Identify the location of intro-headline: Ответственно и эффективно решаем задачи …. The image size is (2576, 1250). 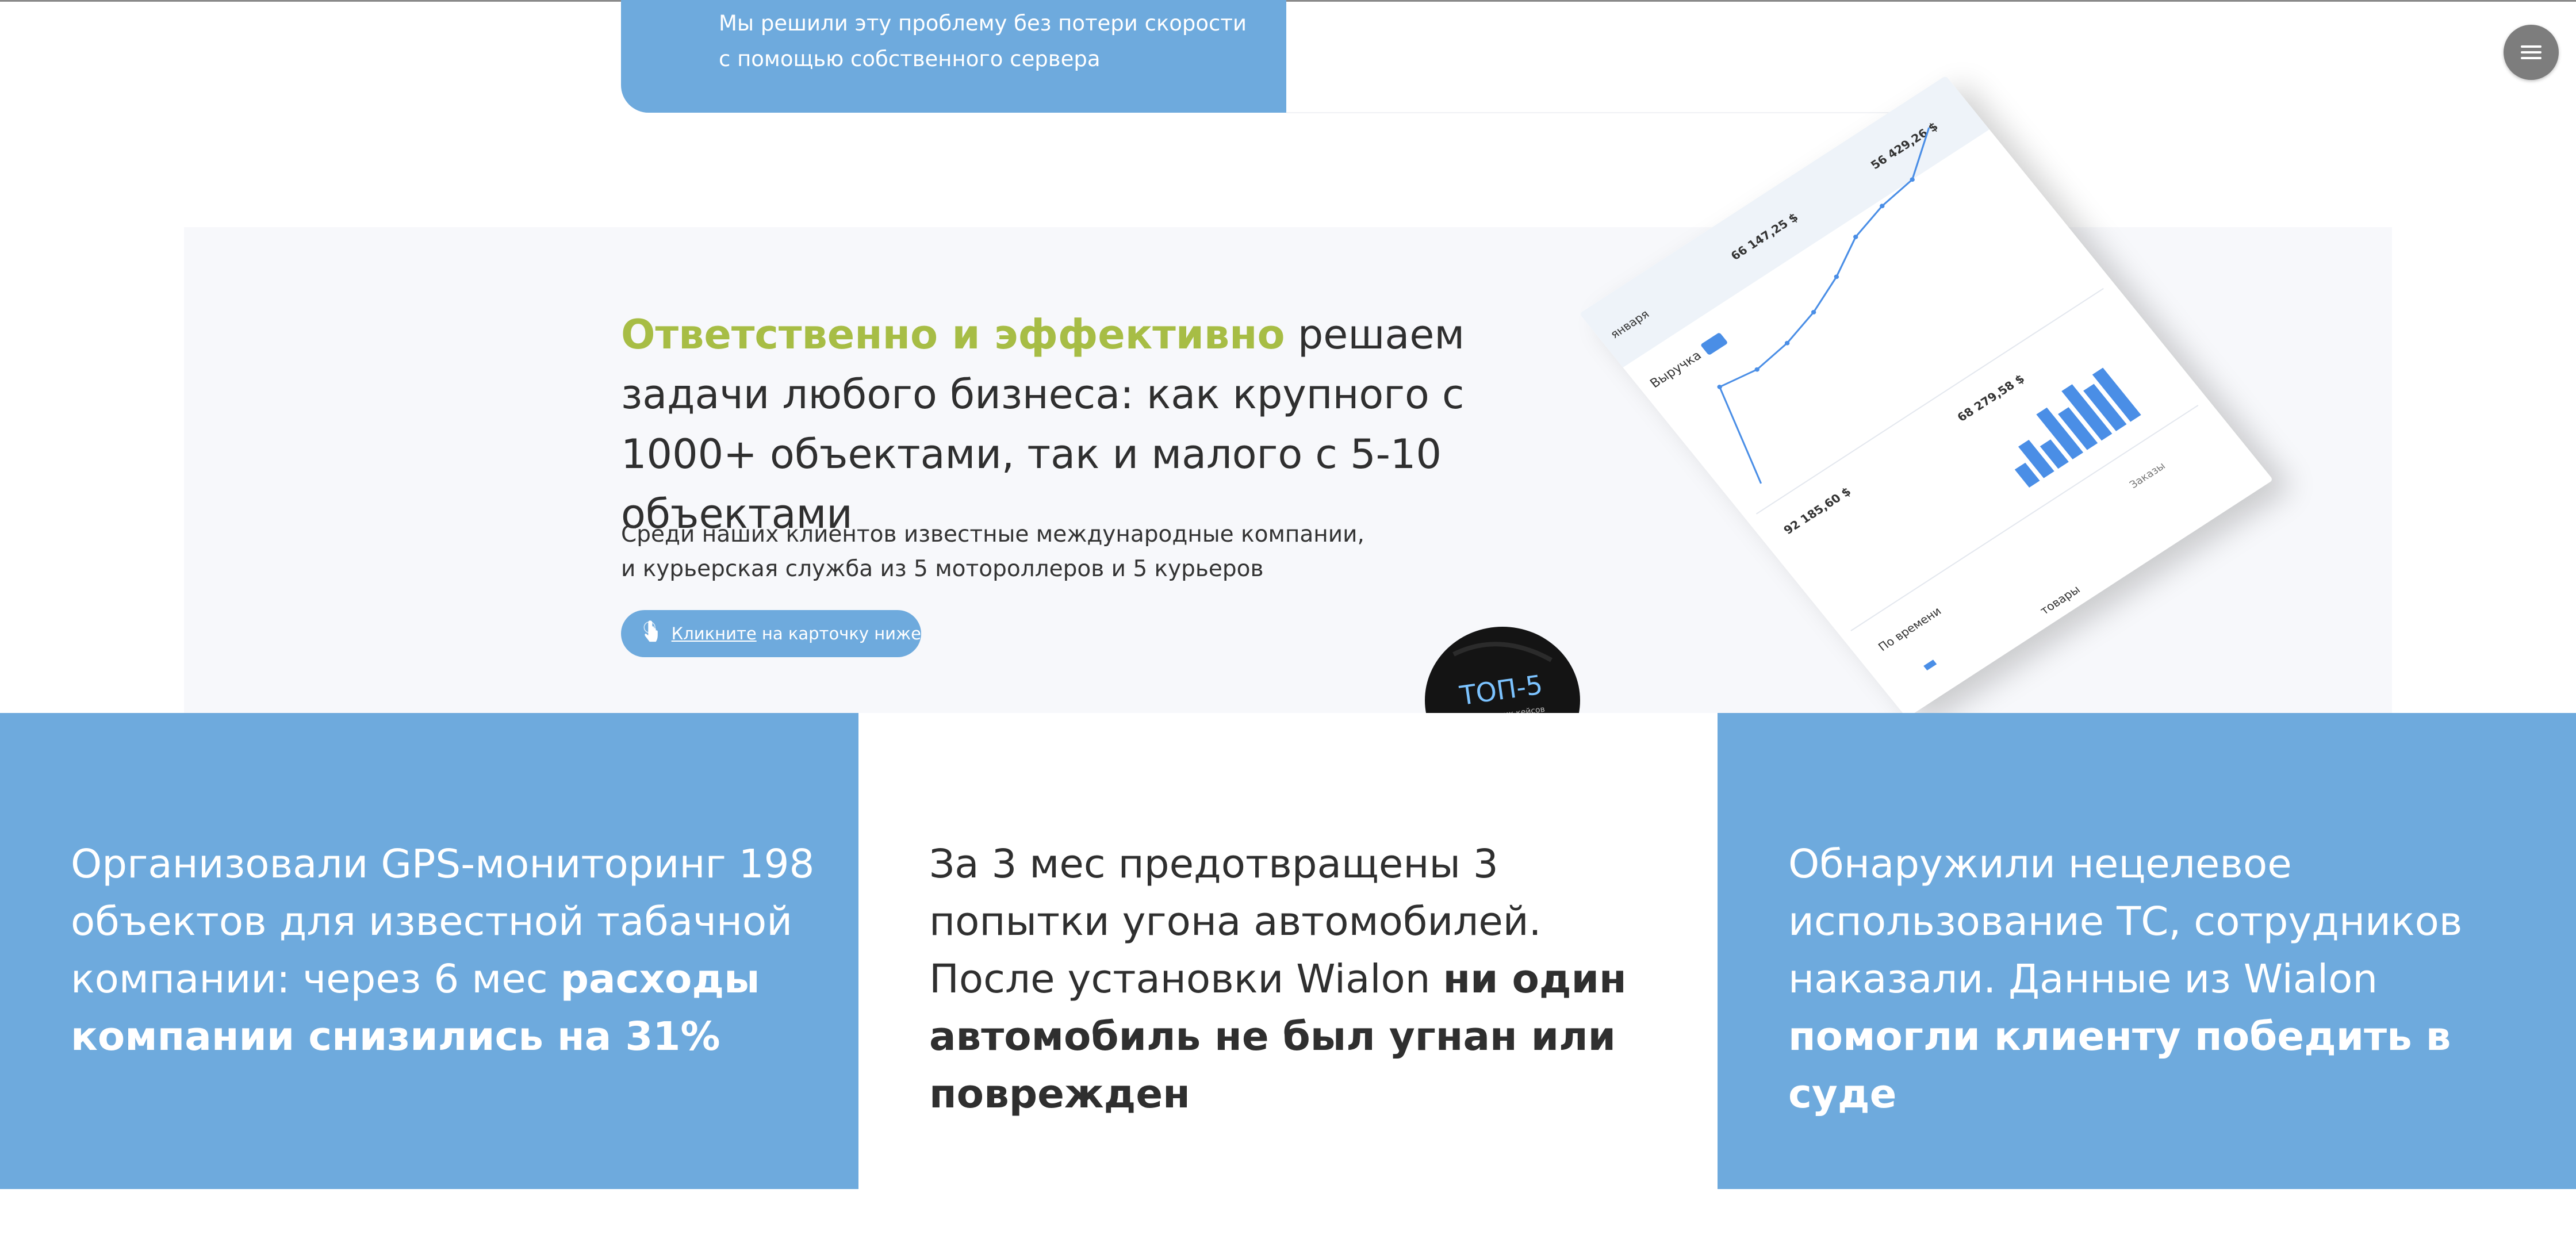
(1109, 424).